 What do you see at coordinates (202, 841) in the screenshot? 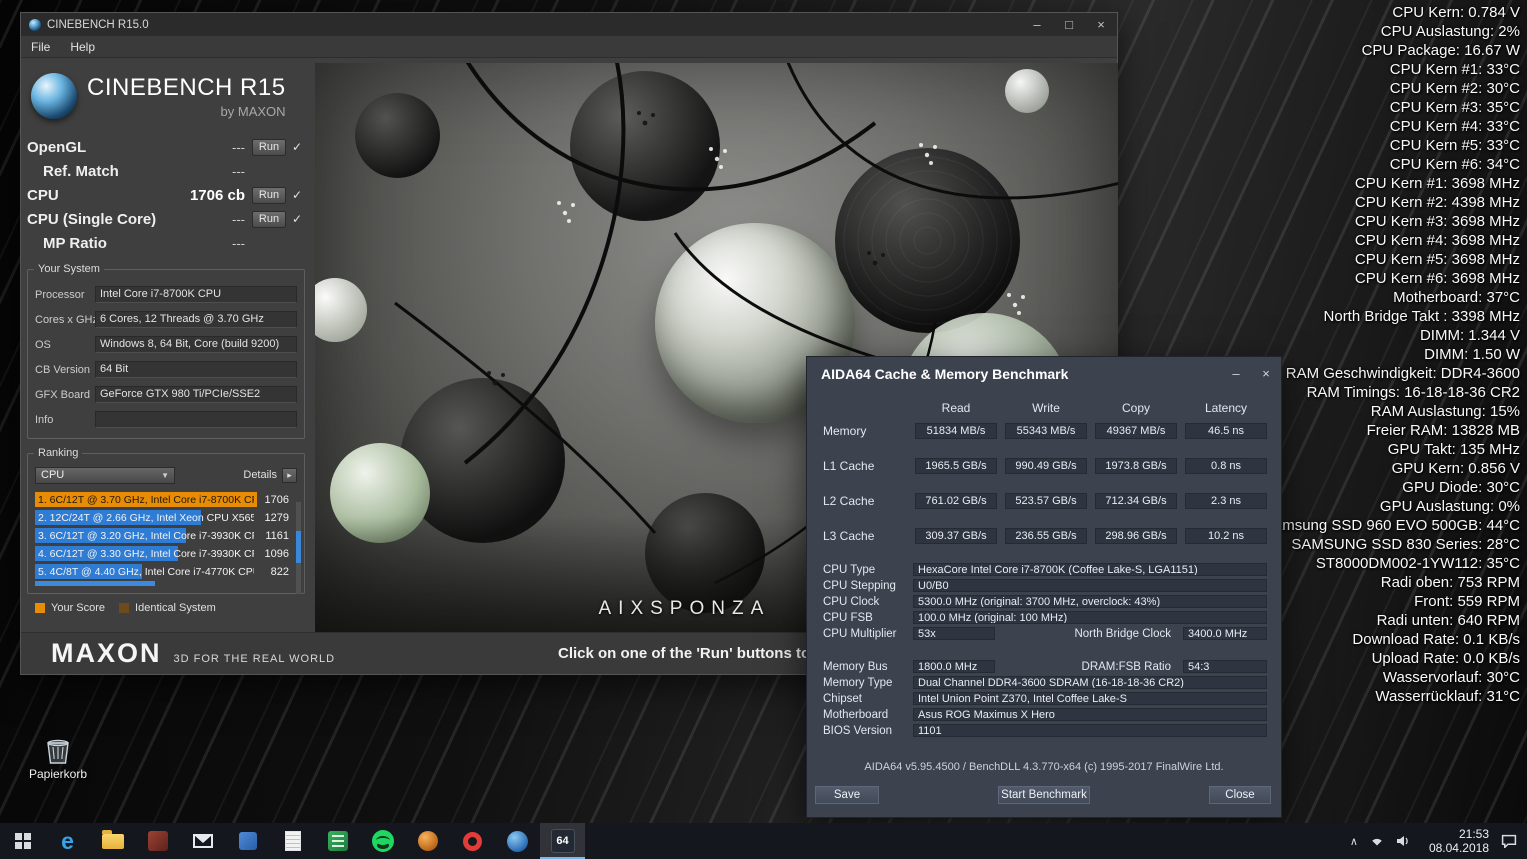
I see `taskbar-icon-mail` at bounding box center [202, 841].